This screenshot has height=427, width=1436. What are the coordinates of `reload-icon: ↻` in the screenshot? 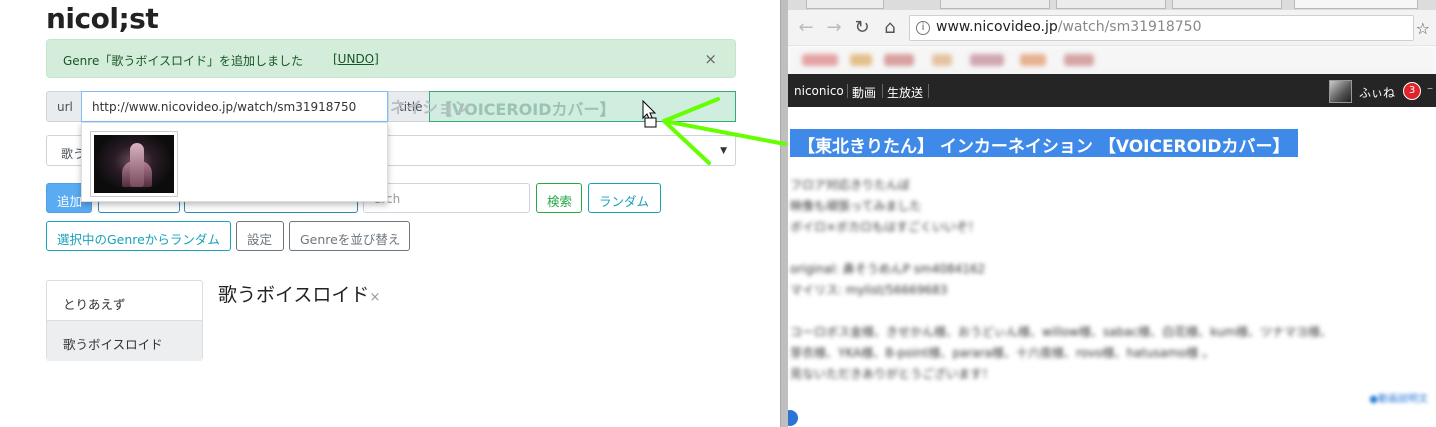 It's located at (862, 27).